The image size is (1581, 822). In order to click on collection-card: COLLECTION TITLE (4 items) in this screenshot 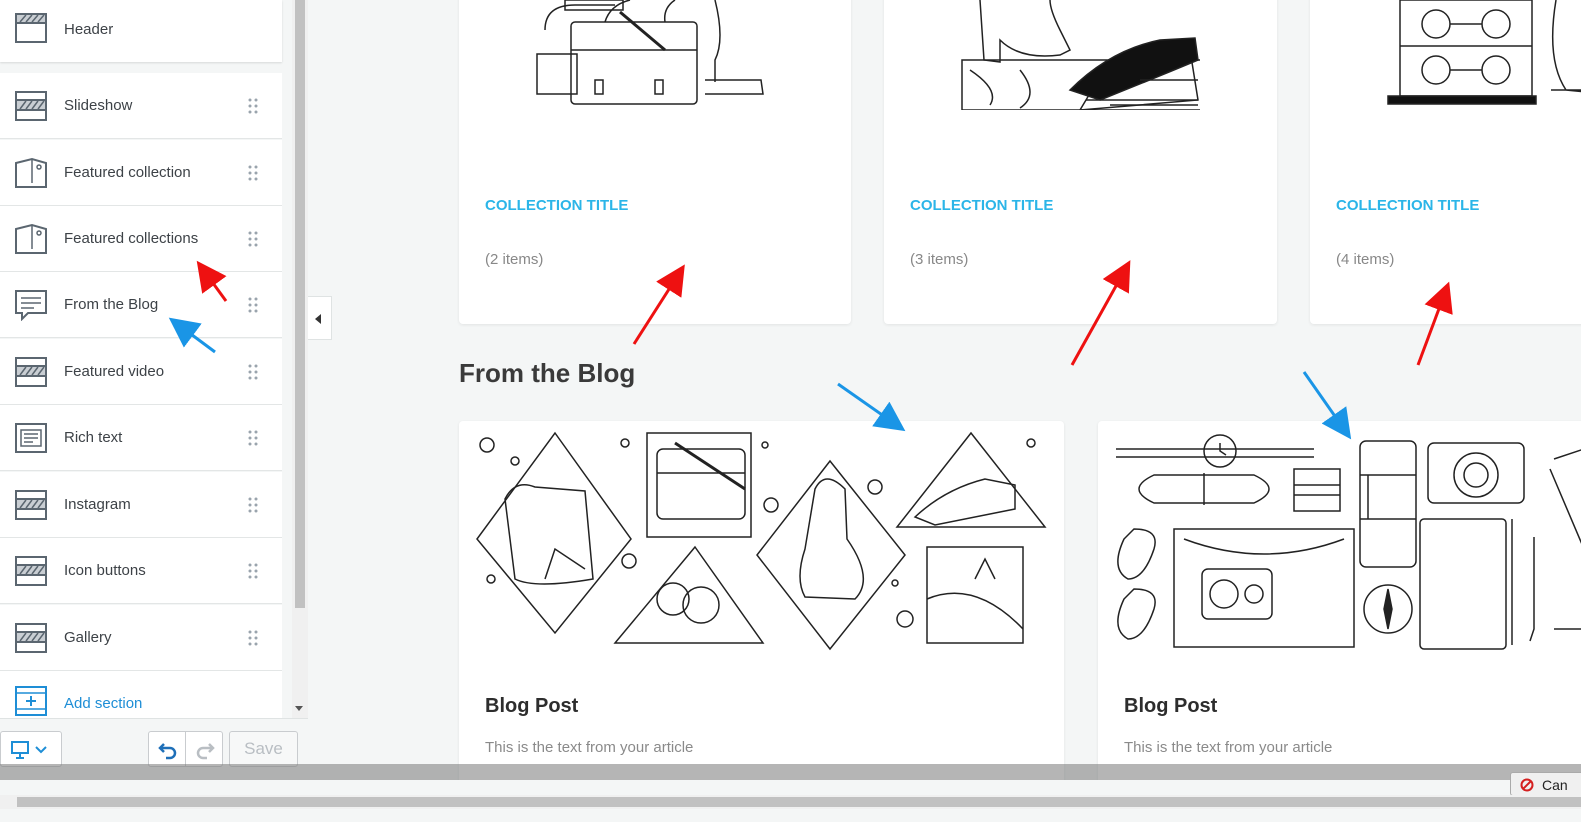, I will do `click(1445, 162)`.